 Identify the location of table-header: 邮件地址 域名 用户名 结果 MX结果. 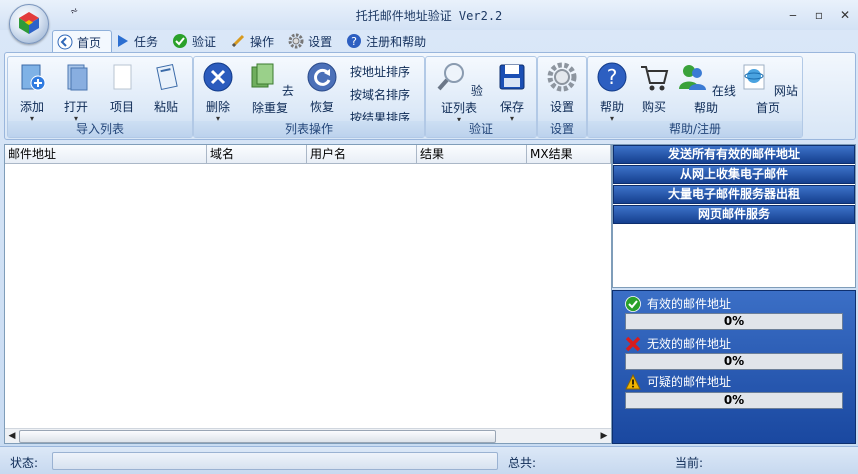
(308, 154).